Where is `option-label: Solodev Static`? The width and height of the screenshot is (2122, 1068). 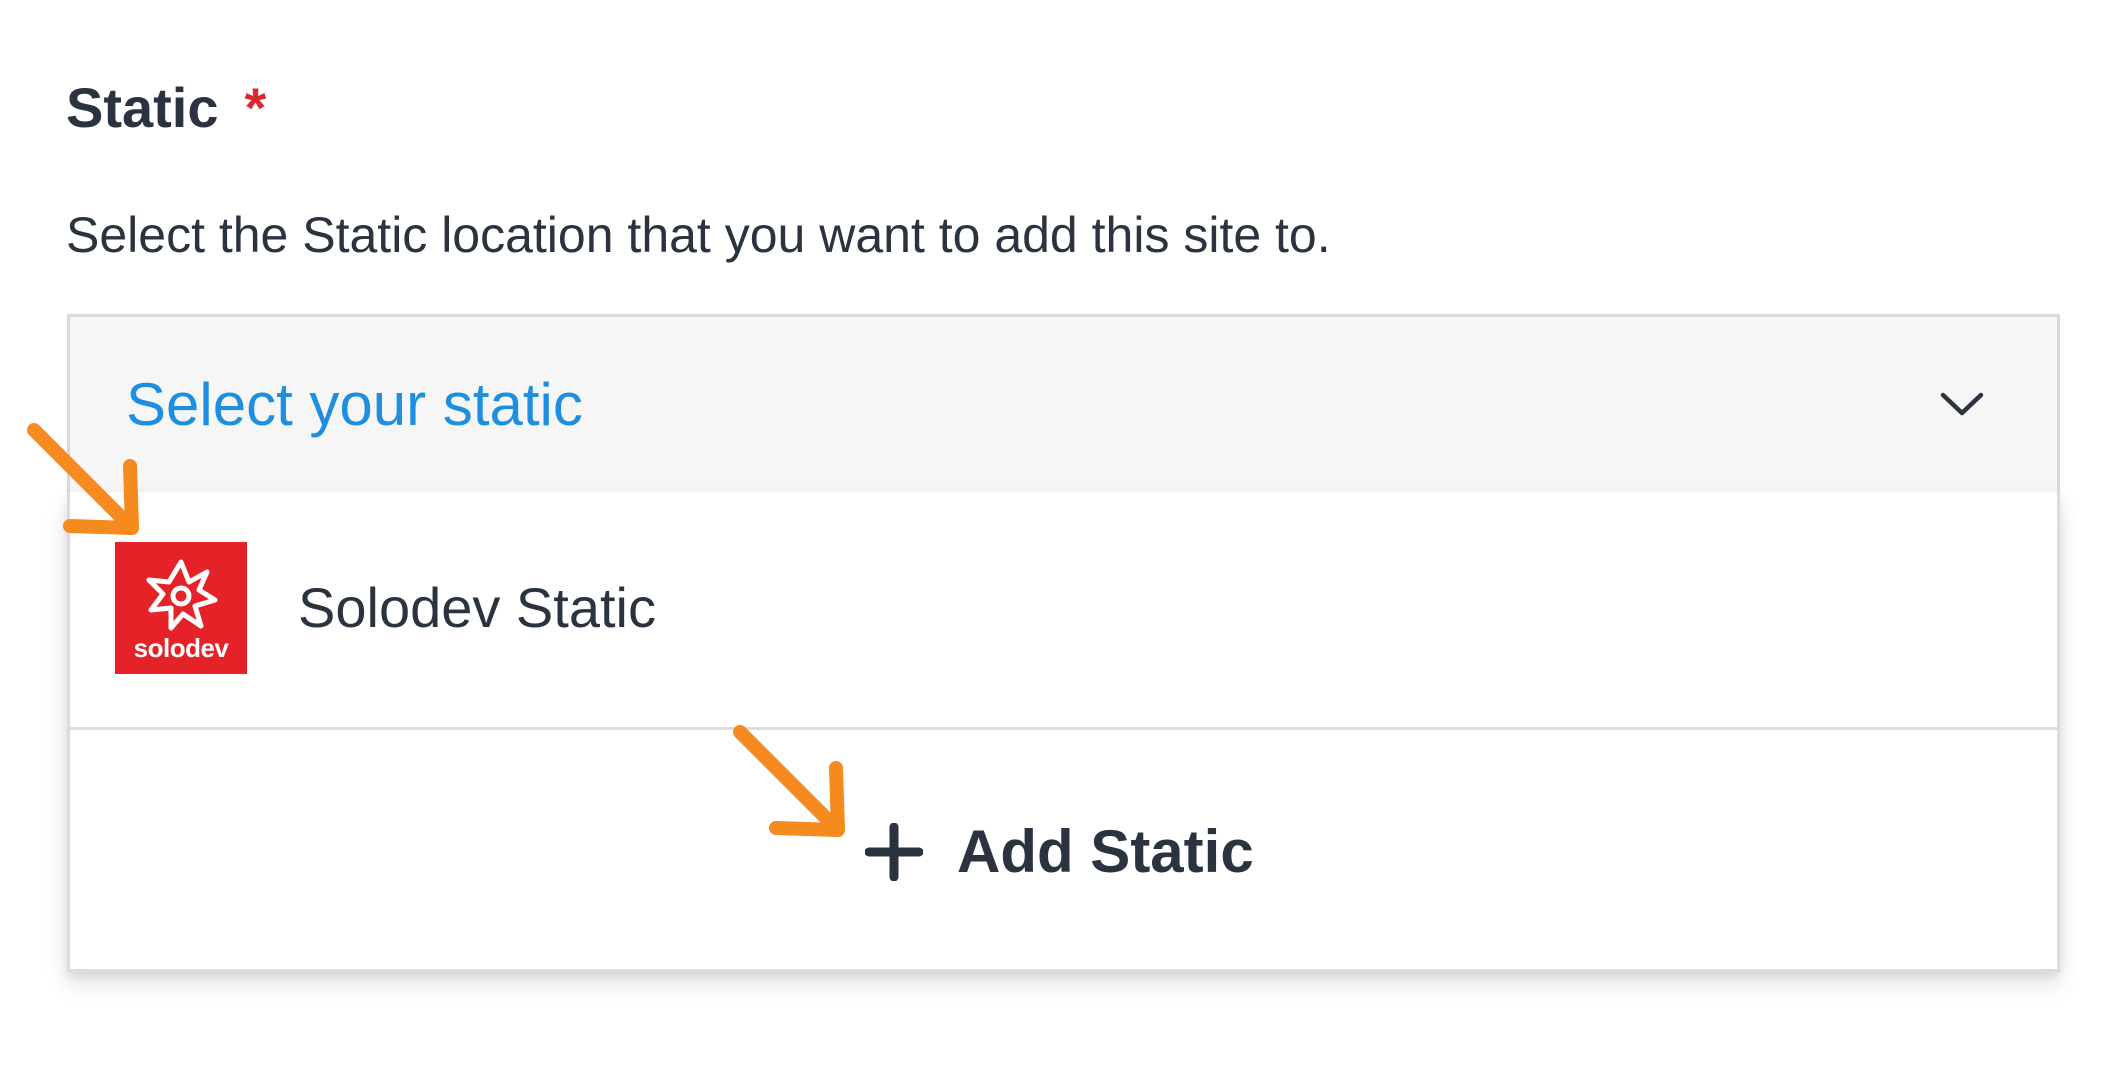
option-label: Solodev Static is located at coordinates (477, 607).